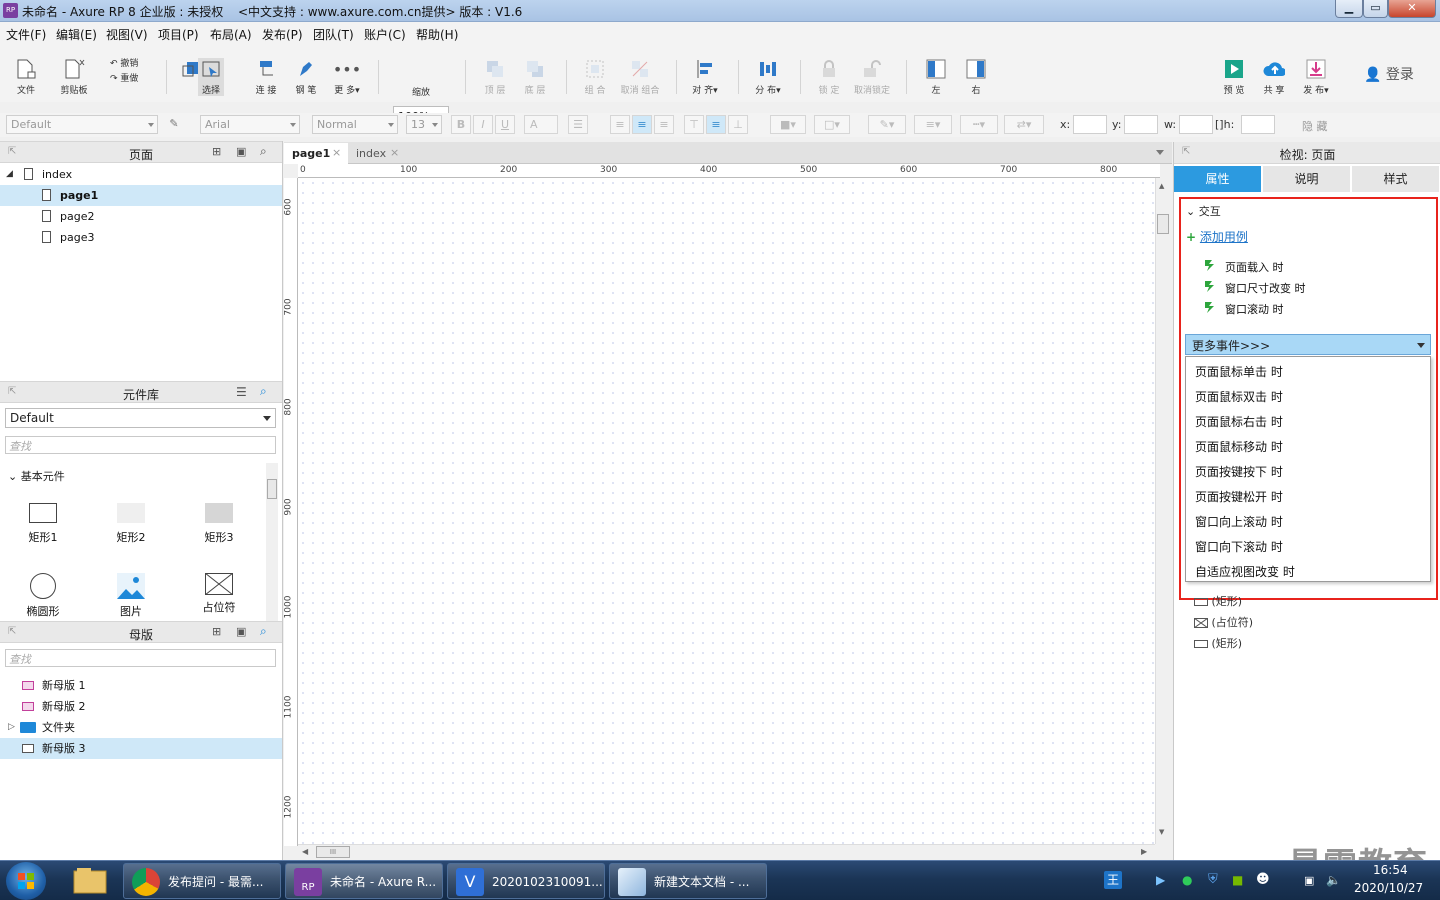 This screenshot has height=900, width=1440. What do you see at coordinates (140, 418) in the screenshot?
I see `library-select: Default` at bounding box center [140, 418].